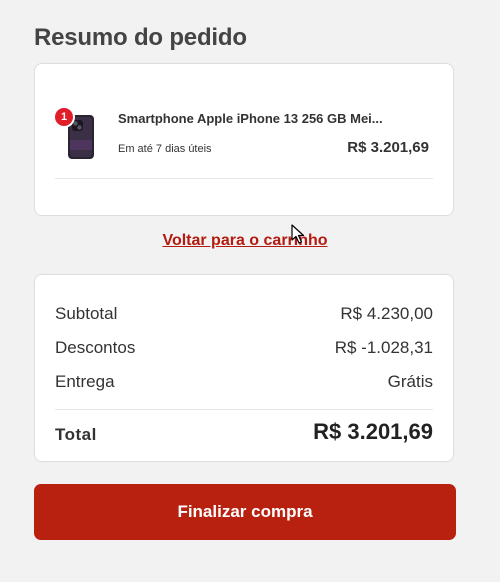 This screenshot has height=582, width=500. Describe the element at coordinates (388, 147) in the screenshot. I see `product-price: R$ 3.201,69` at that location.